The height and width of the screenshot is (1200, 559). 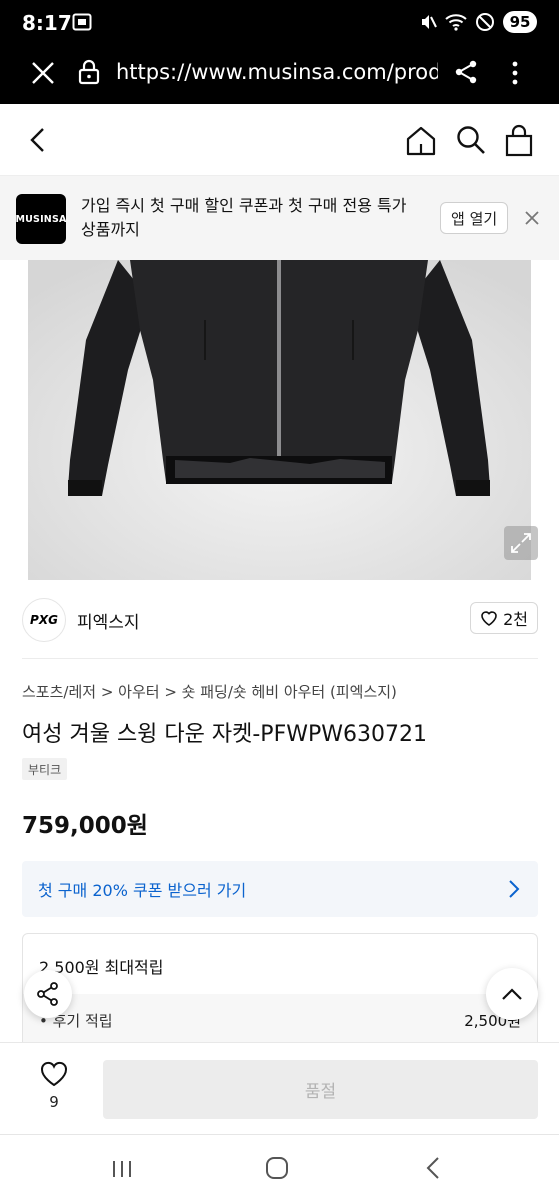 I want to click on app-header, so click(x=279, y=140).